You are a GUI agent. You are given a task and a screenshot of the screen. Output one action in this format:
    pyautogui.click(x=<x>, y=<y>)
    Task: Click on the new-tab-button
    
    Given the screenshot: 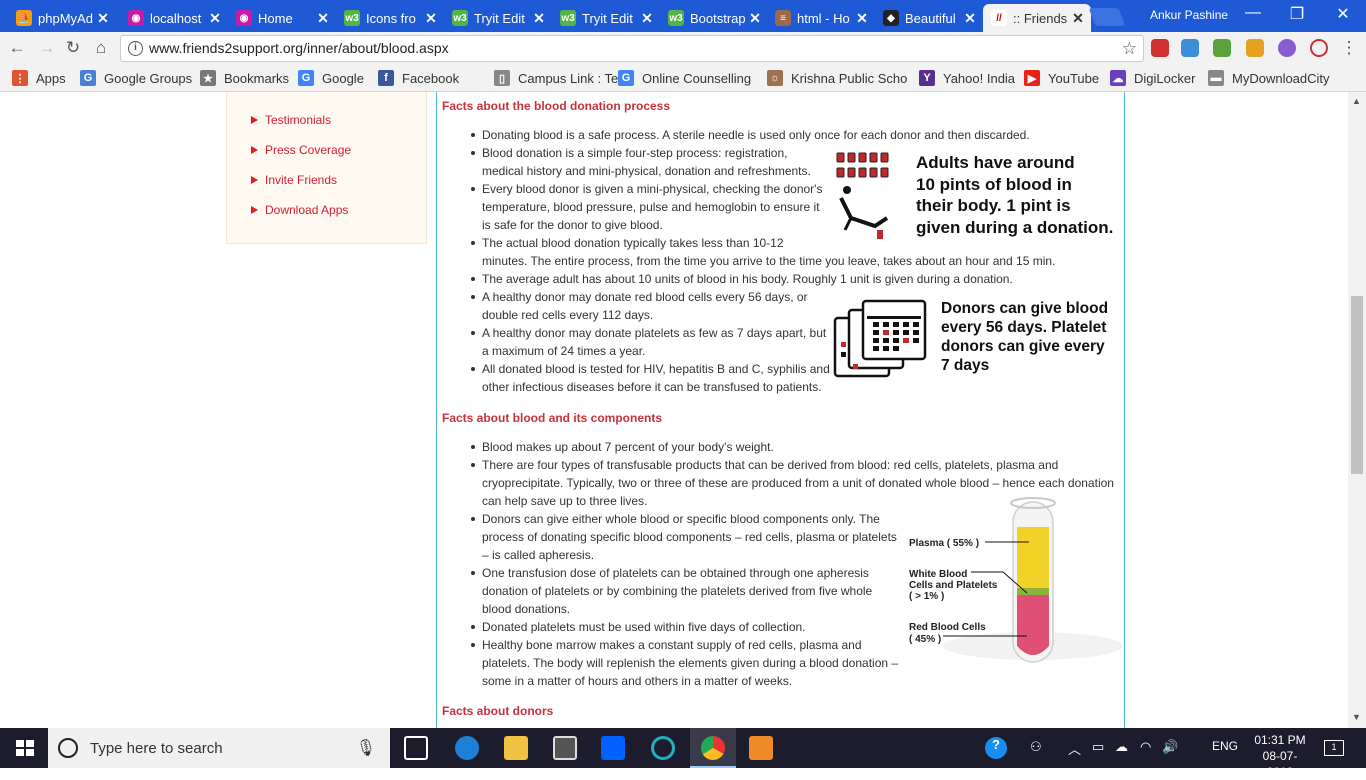 What is the action you would take?
    pyautogui.click(x=1107, y=17)
    